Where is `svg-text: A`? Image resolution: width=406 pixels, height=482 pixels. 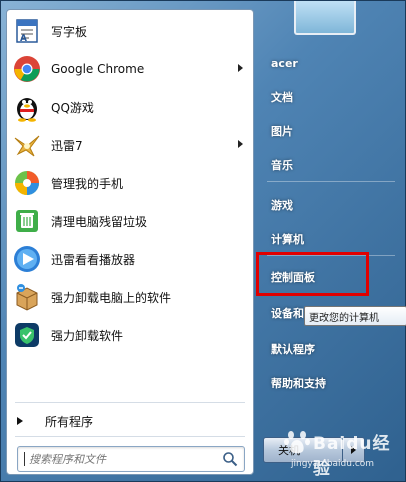
svg-text: A is located at coordinates (23, 39).